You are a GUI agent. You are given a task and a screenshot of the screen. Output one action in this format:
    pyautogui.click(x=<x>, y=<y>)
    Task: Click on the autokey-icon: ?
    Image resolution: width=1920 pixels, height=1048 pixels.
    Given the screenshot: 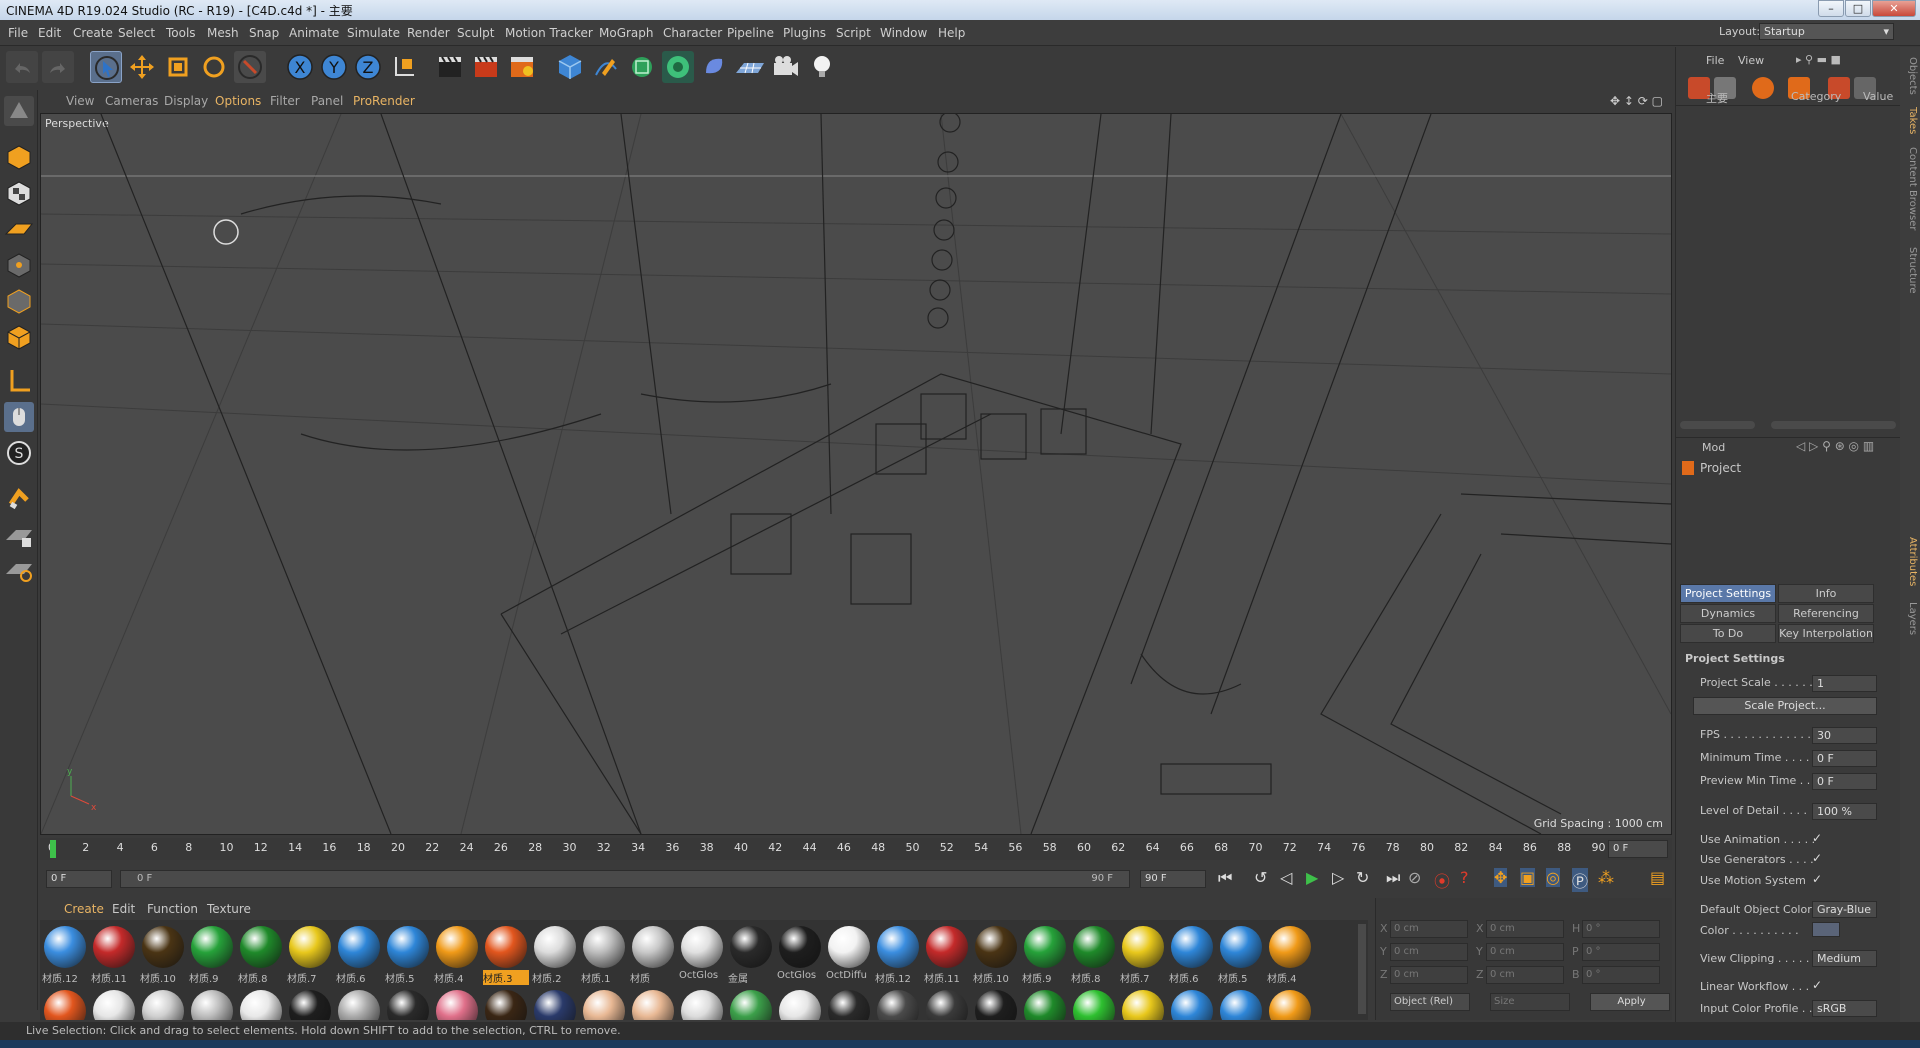 What is the action you would take?
    pyautogui.click(x=1464, y=877)
    